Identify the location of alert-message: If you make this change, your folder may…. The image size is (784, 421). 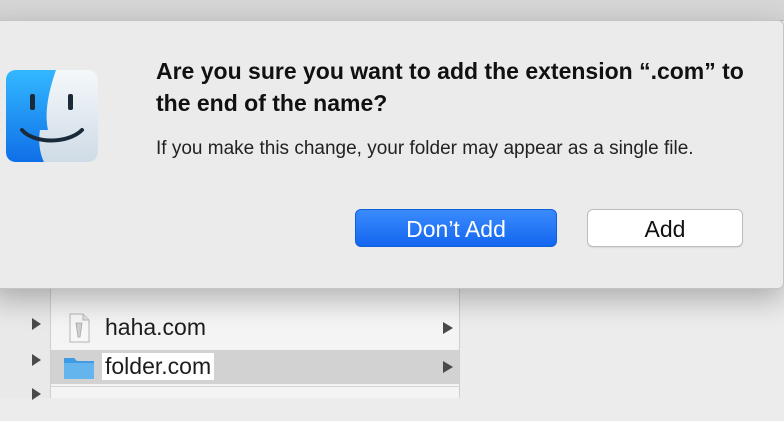
(425, 148).